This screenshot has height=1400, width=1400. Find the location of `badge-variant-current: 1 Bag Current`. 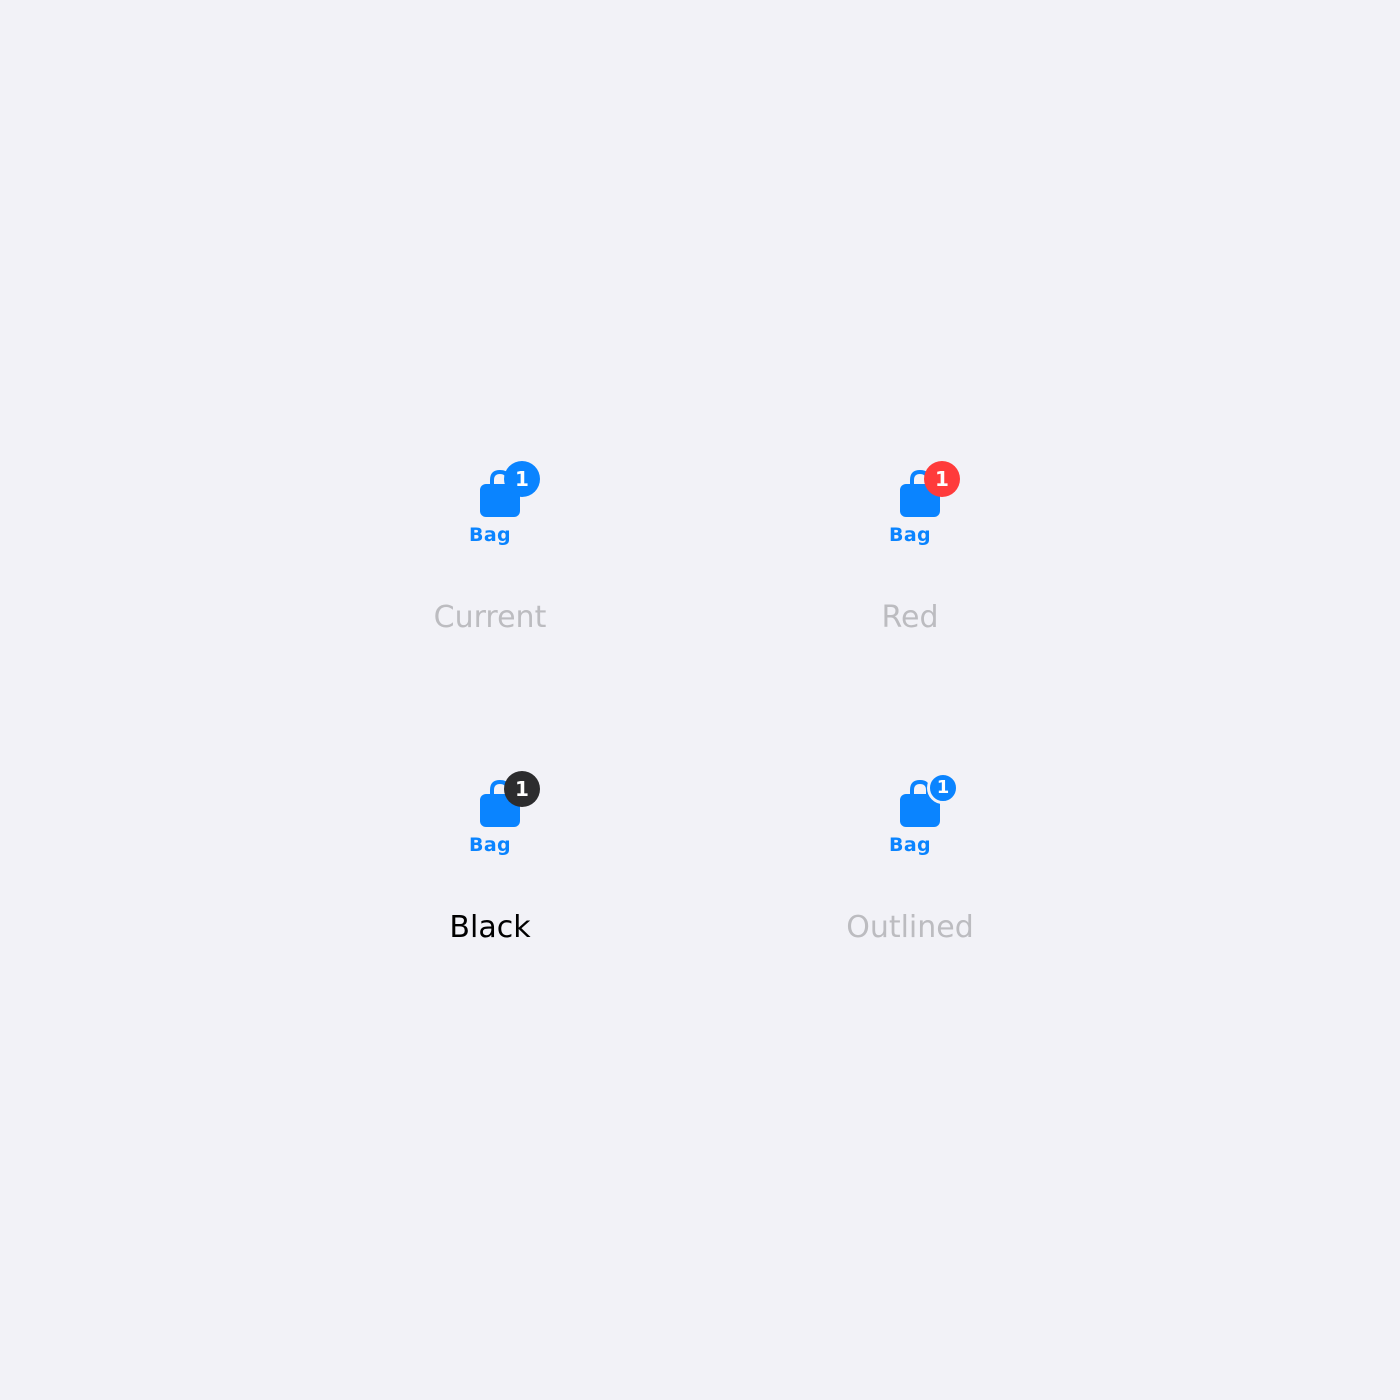

badge-variant-current: 1 Bag Current is located at coordinates (490, 545).